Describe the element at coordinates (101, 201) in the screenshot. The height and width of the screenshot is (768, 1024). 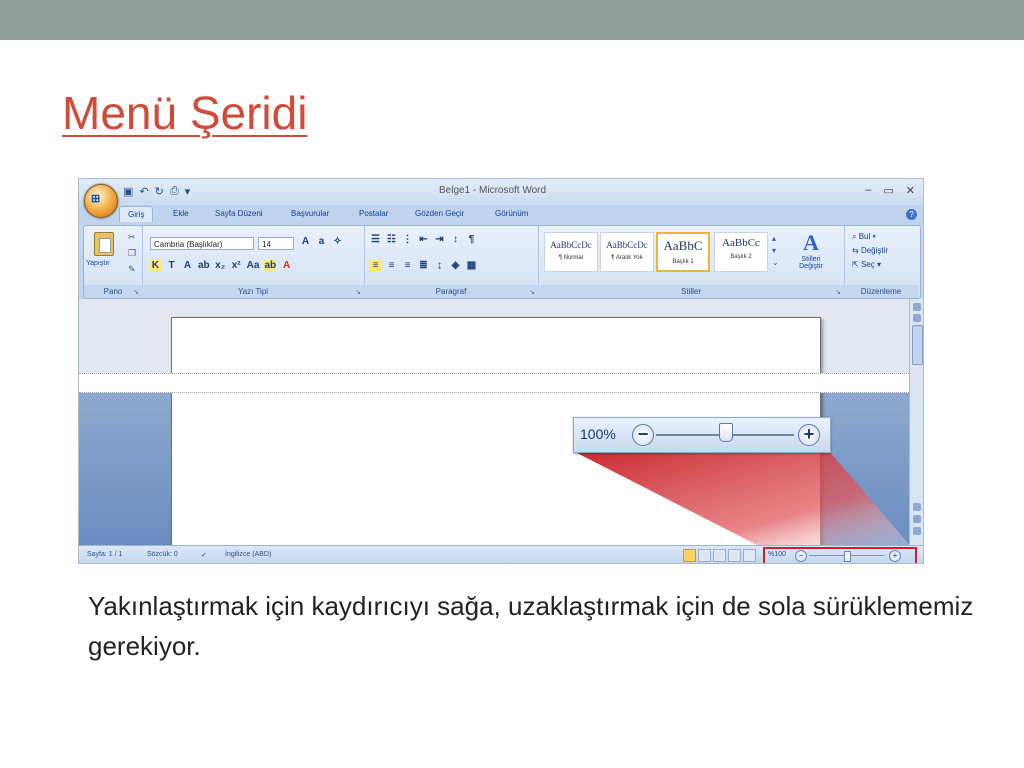
I see `office-button: ⊞` at that location.